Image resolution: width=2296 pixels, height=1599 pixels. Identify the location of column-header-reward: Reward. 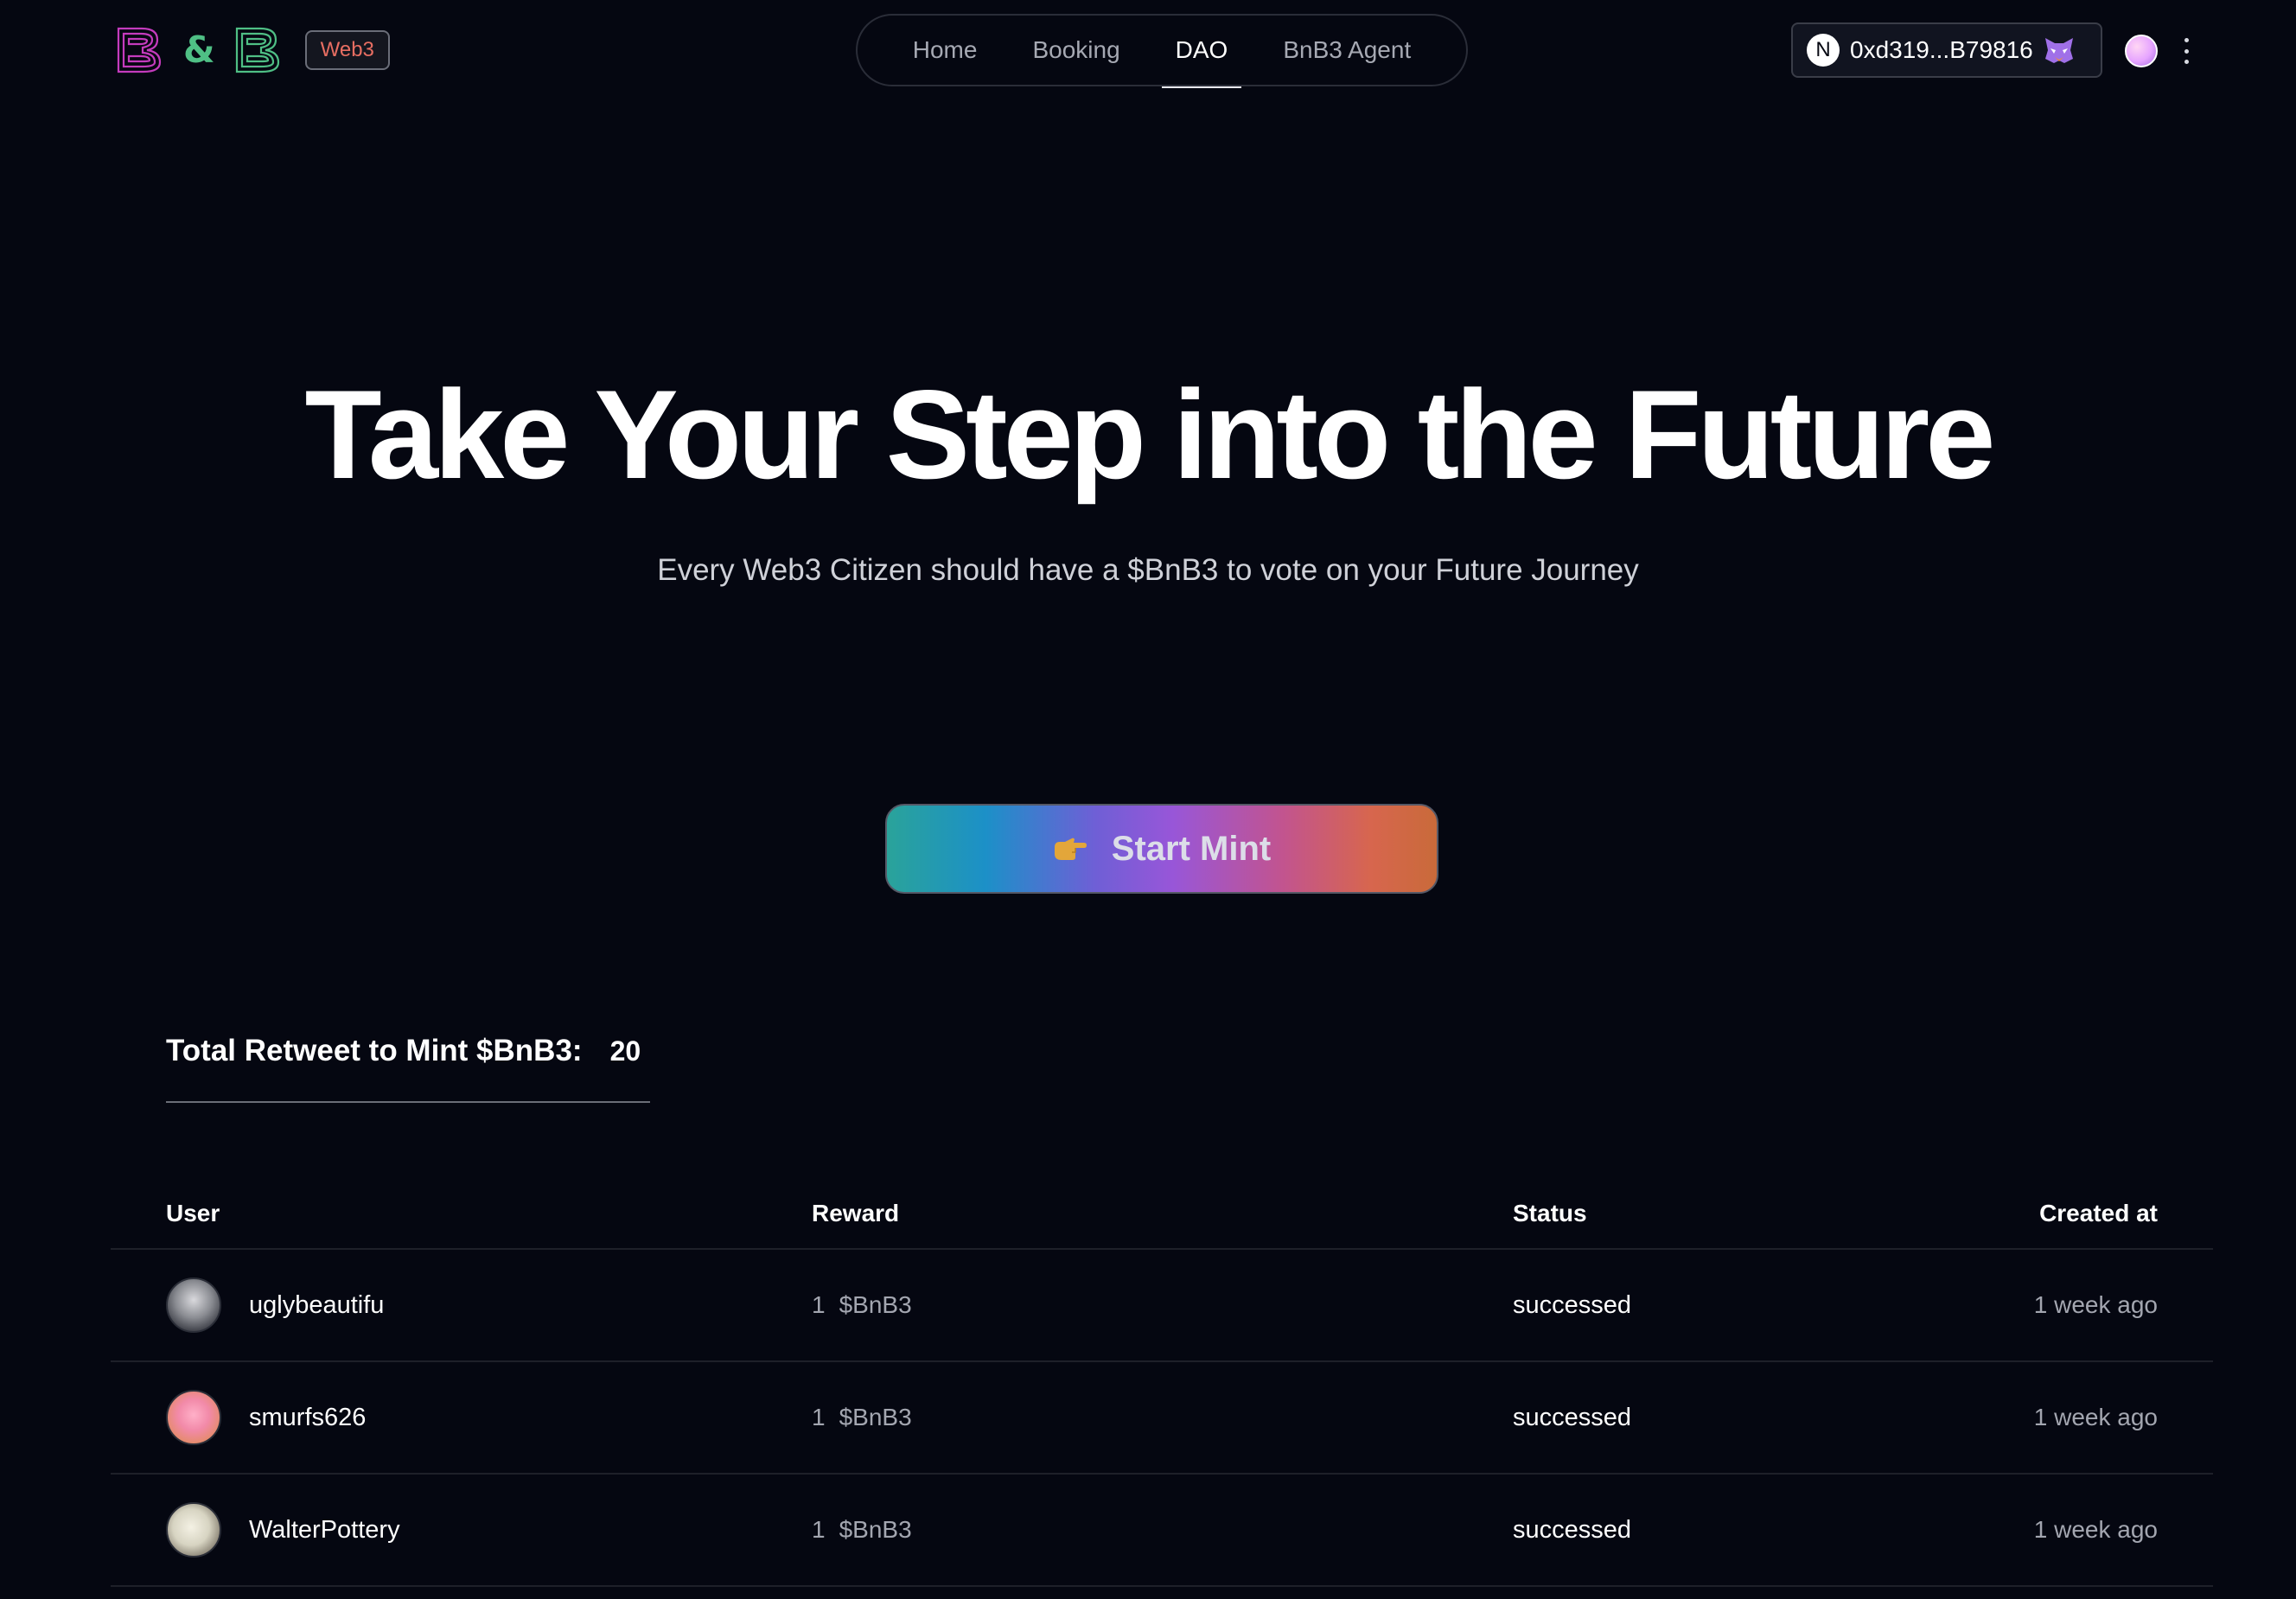
(856, 1213).